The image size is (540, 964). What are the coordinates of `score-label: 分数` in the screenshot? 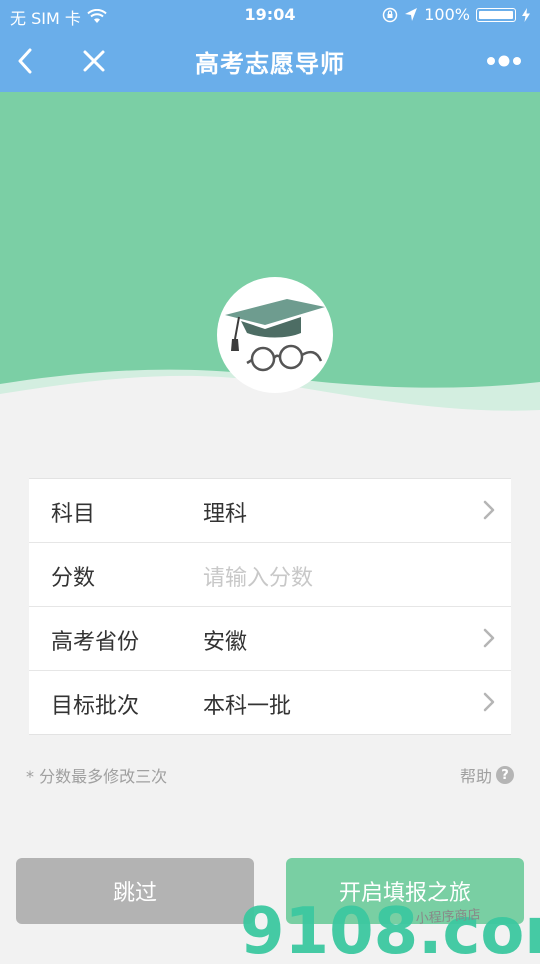 It's located at (73, 578).